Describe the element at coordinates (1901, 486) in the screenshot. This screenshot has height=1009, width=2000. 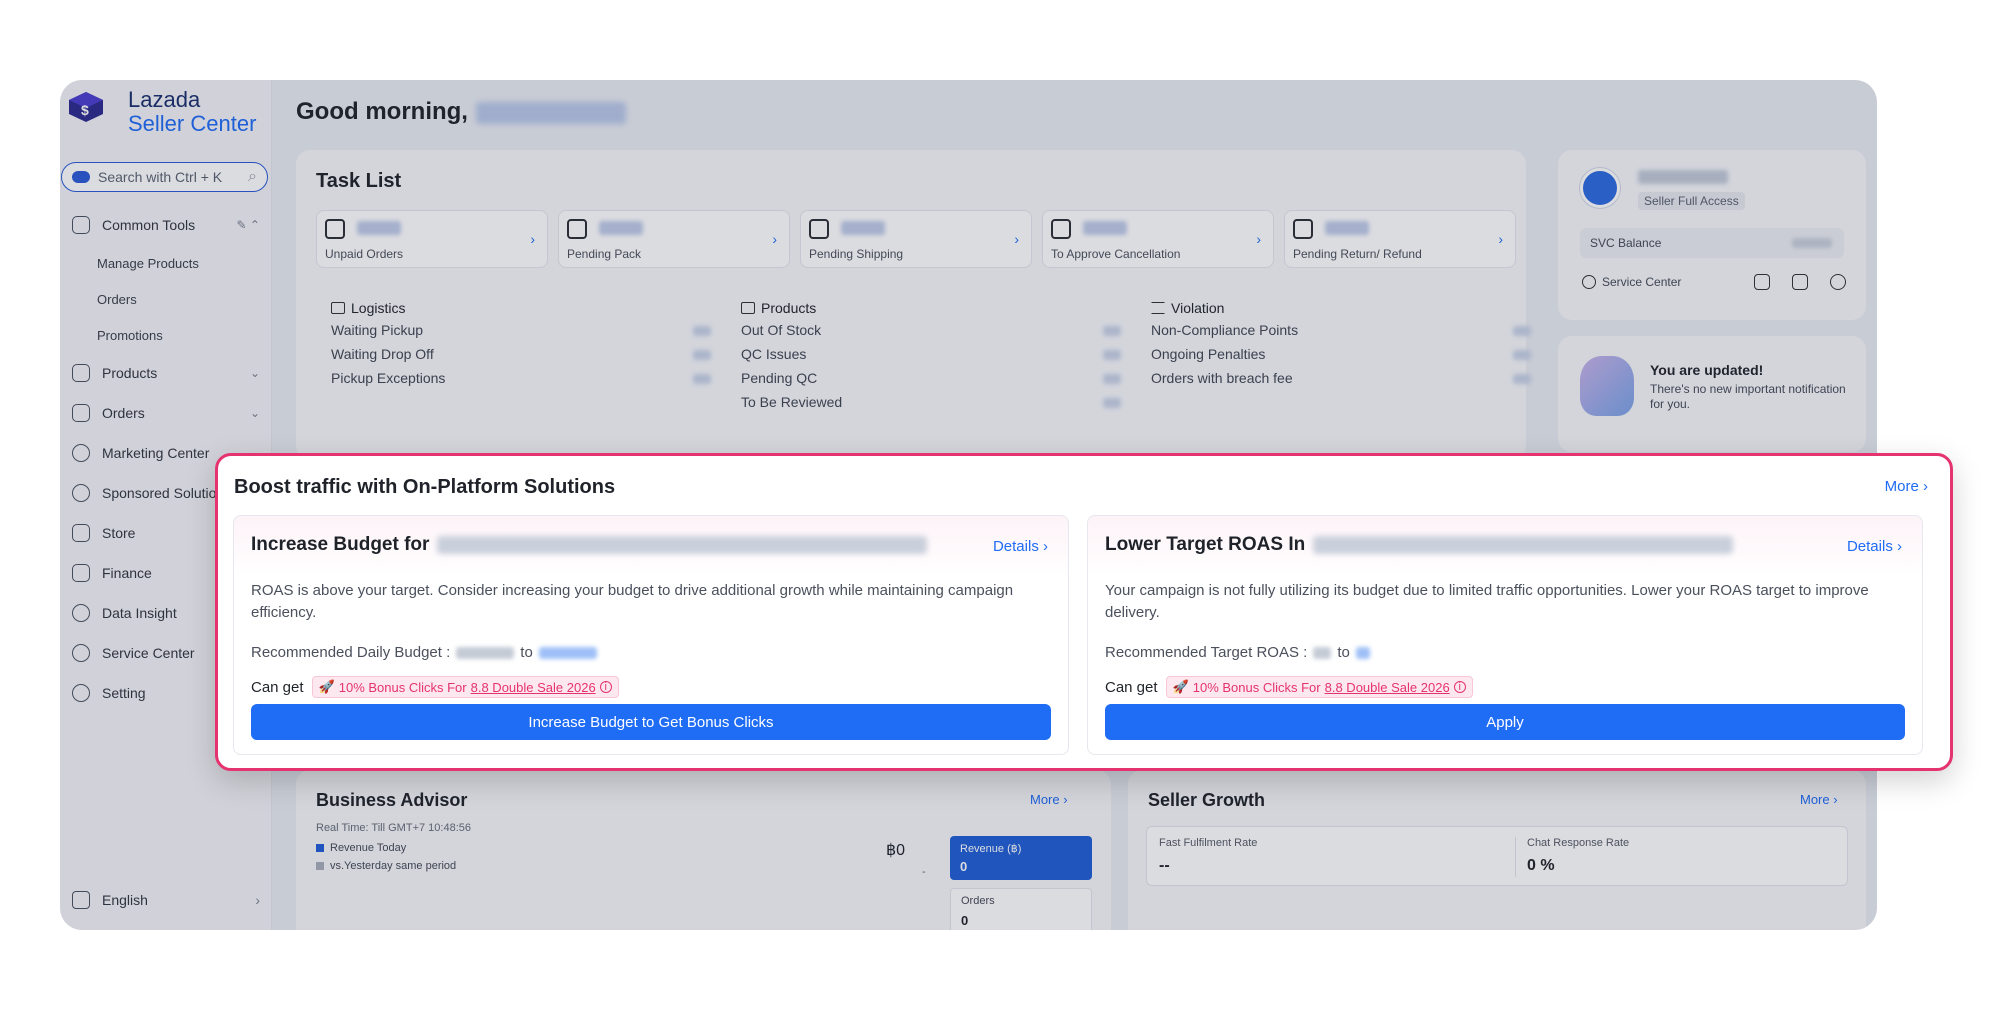
I see `more-label: More` at that location.